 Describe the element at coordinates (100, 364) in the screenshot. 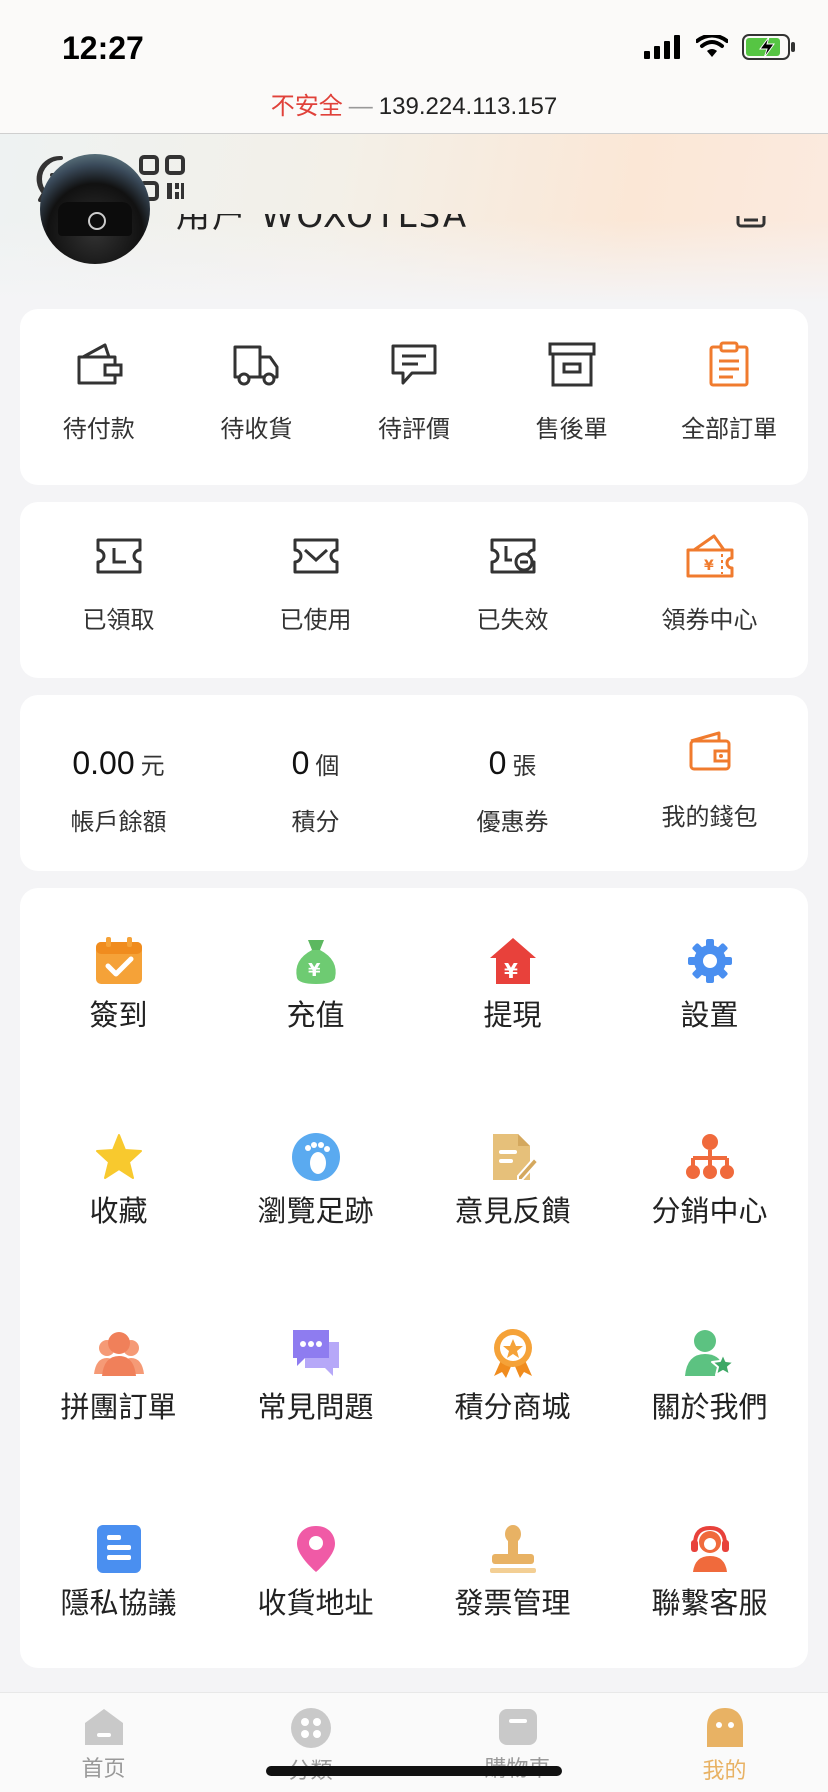

I see `wallet-icon` at that location.